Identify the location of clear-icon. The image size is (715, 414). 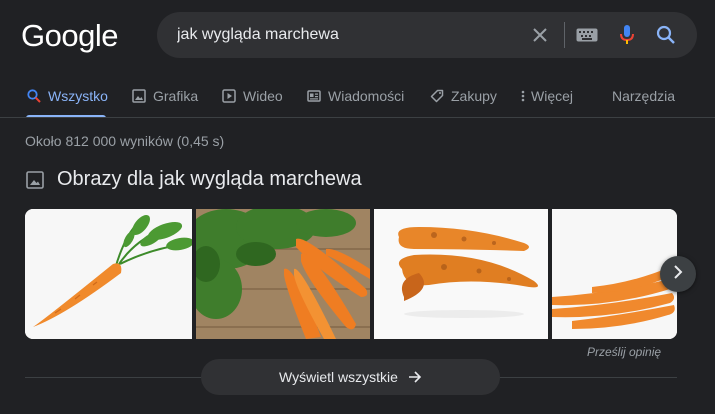
(540, 35).